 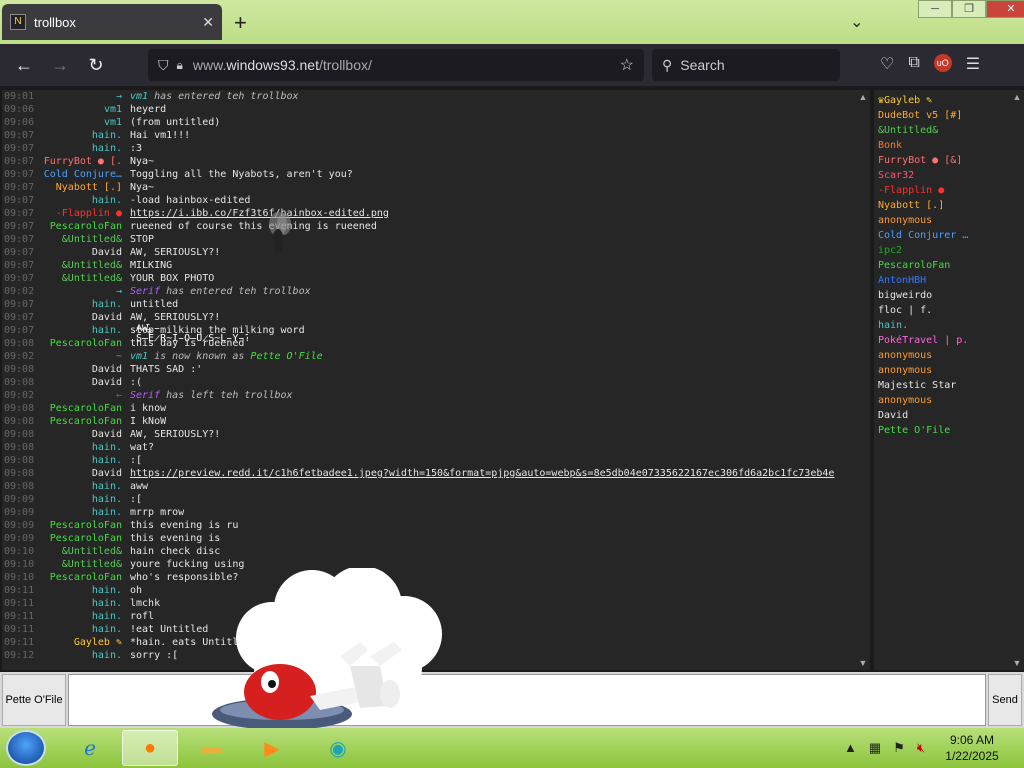 What do you see at coordinates (850, 748) in the screenshot?
I see `show-hidden-icons-chevron-icon: ▲` at bounding box center [850, 748].